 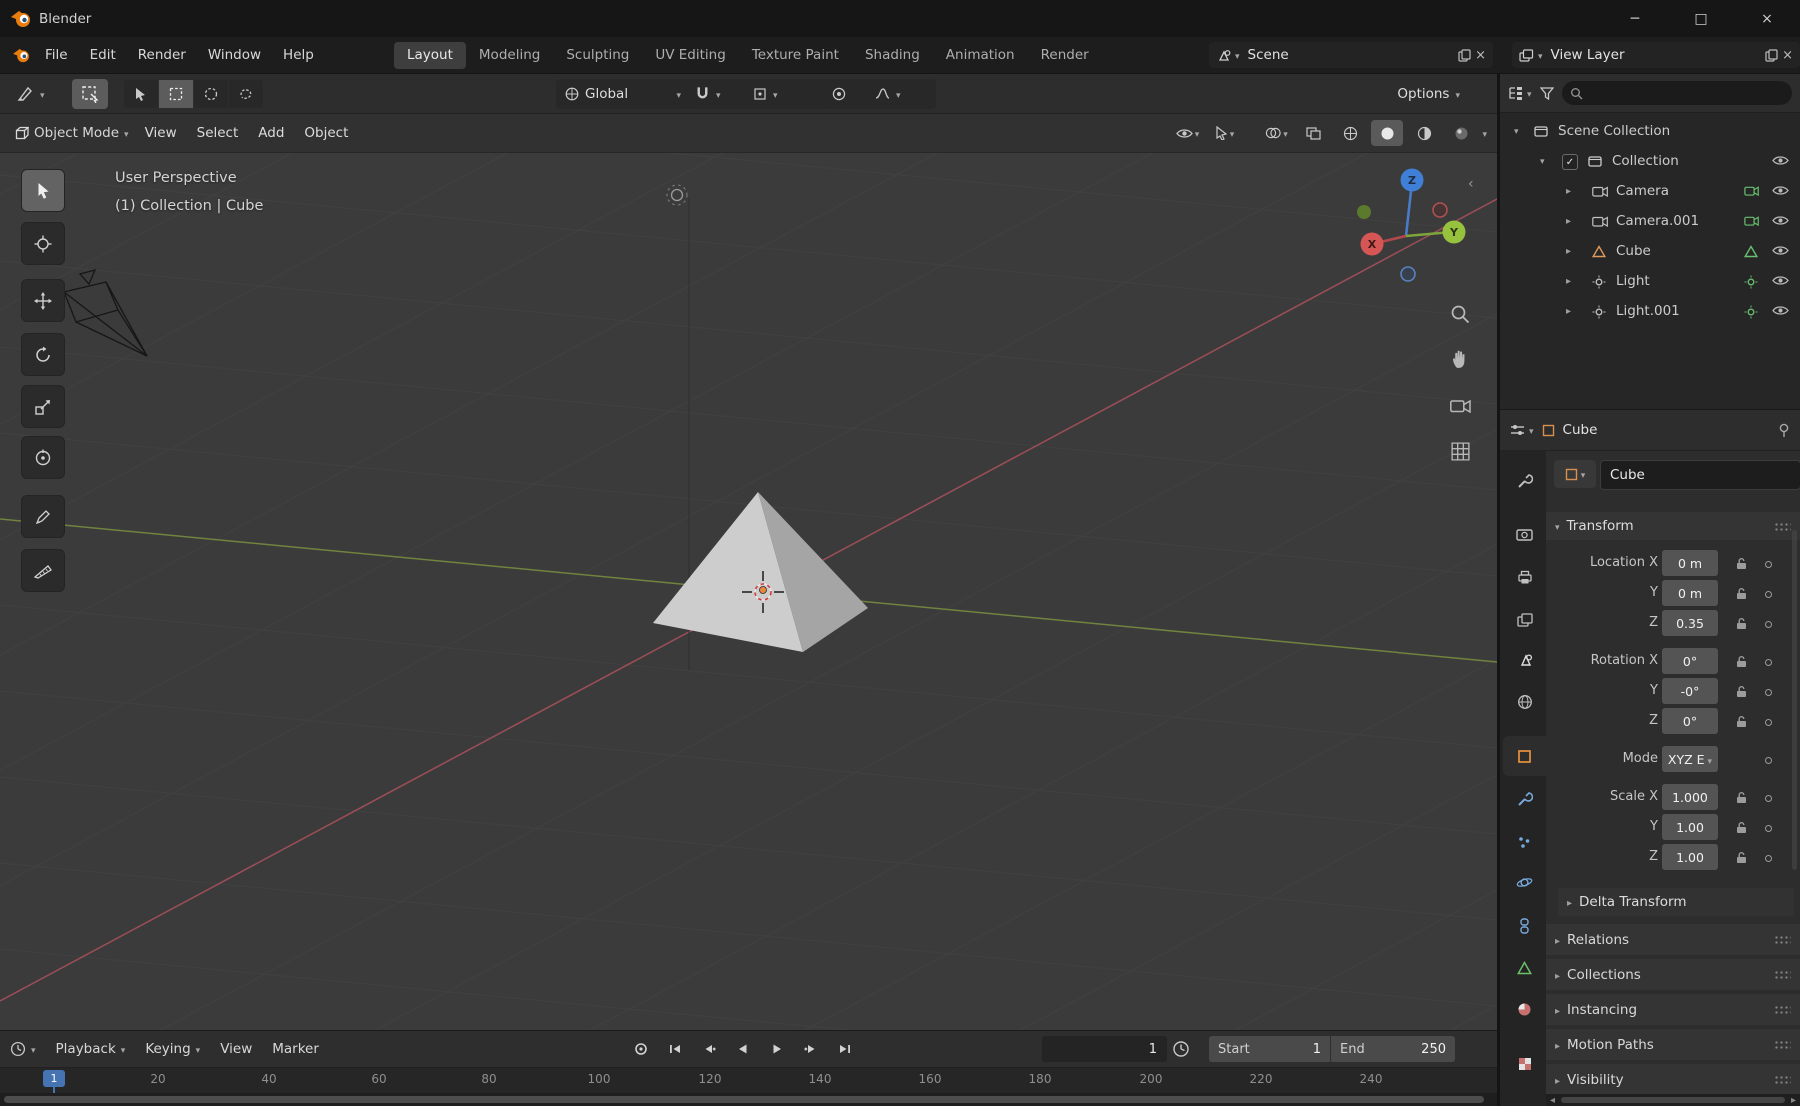 I want to click on shading-material-button, so click(x=1424, y=133).